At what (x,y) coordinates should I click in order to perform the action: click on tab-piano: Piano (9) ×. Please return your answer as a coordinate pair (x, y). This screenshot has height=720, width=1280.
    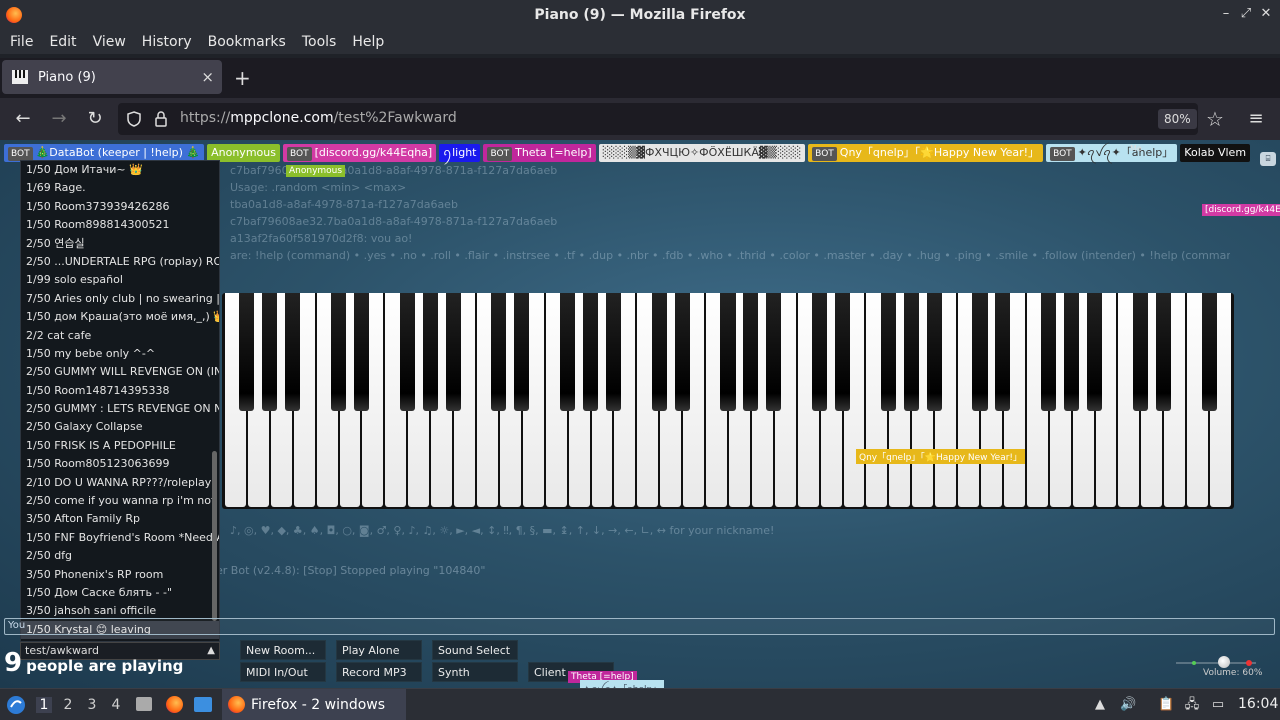
    Looking at the image, I should click on (112, 77).